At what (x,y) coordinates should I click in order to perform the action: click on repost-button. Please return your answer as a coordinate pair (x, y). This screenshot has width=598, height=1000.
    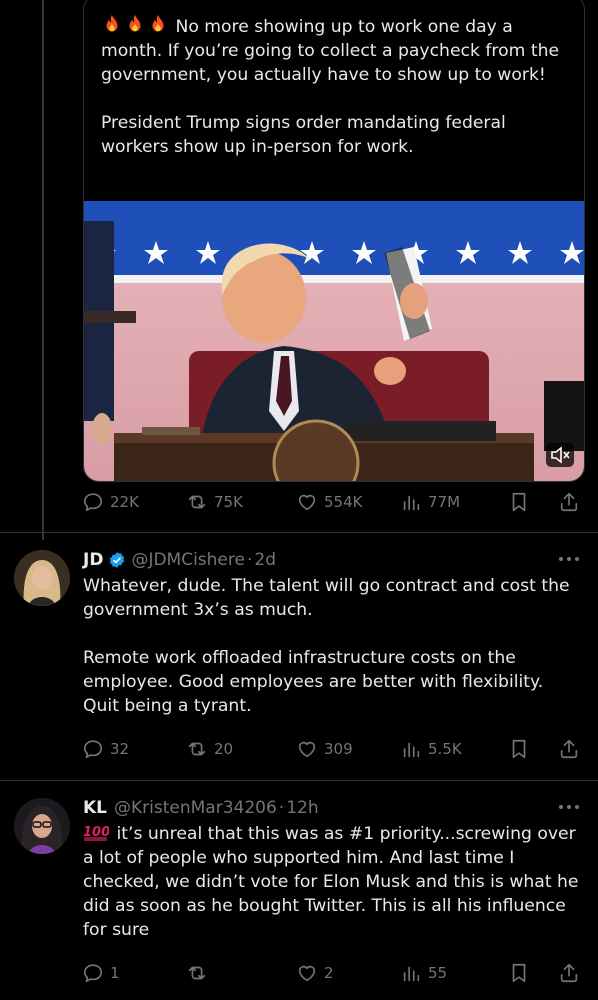
    Looking at the image, I should click on (200, 973).